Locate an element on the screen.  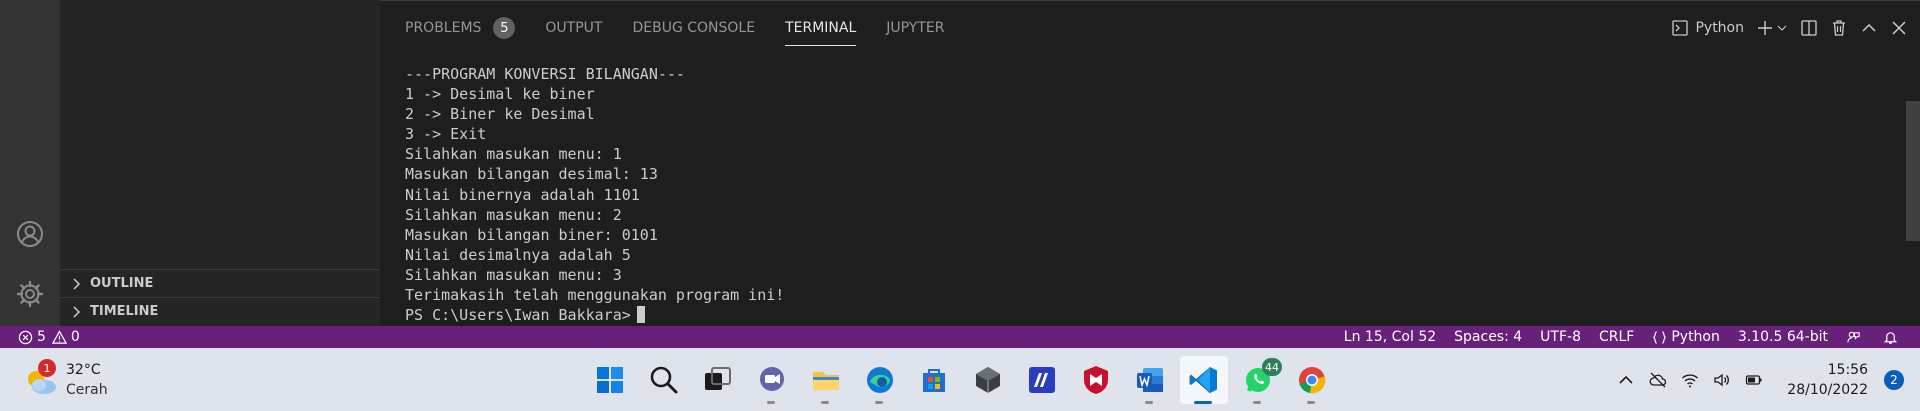
weather-condition: Cerah is located at coordinates (87, 390).